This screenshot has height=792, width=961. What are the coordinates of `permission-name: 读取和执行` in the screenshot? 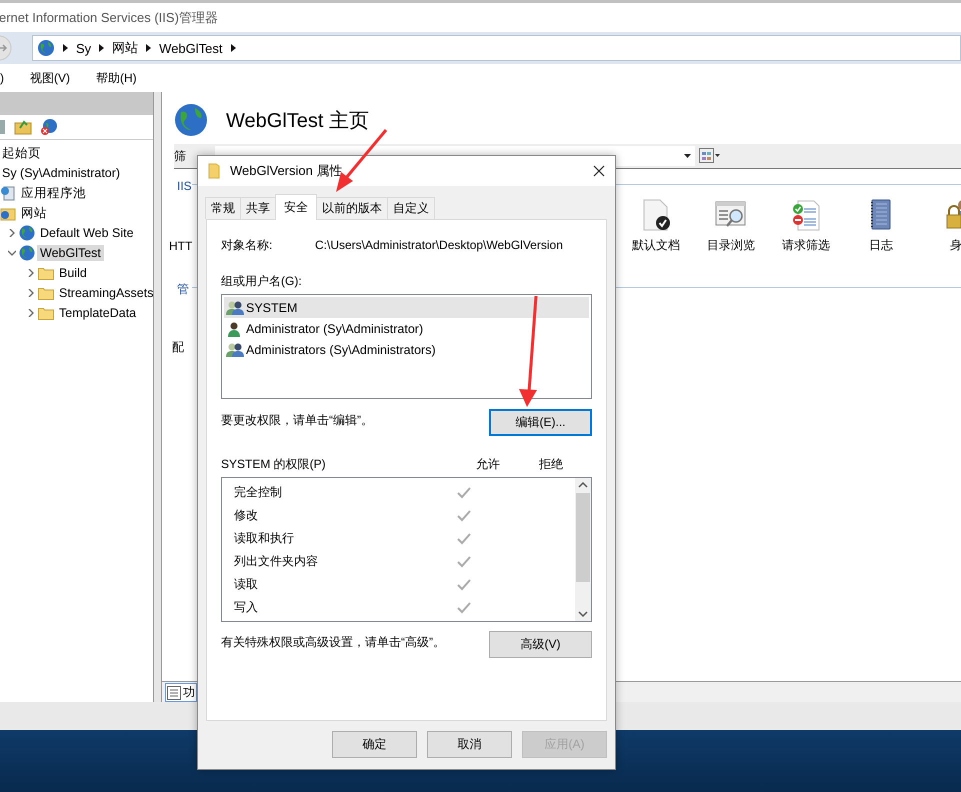 It's located at (264, 538).